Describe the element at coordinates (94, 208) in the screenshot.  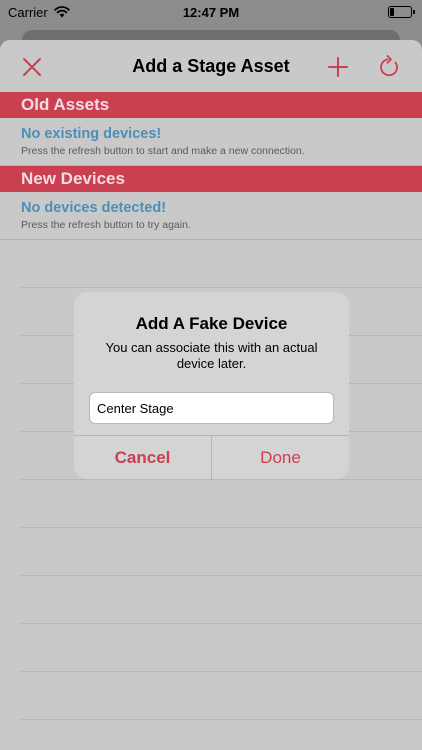
I see `new-devices-empty-title: No devices detected!` at that location.